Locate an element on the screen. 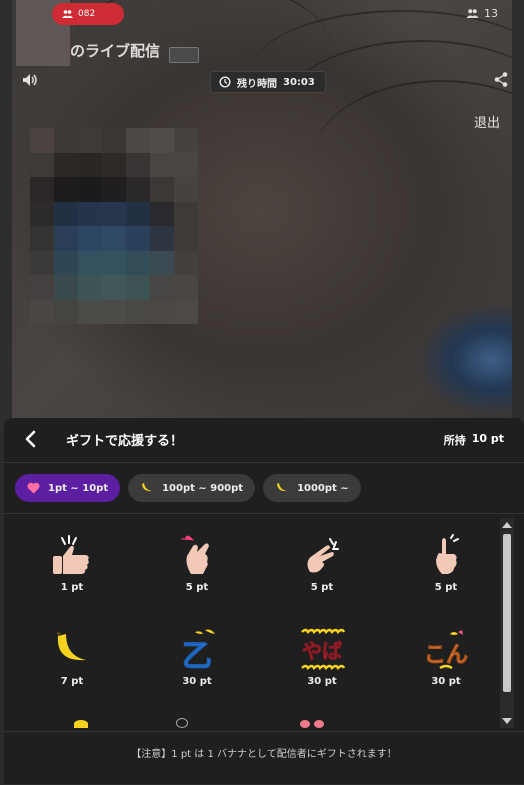 Image resolution: width=524 pixels, height=785 pixels. tab-100-900pt: 100pt ~ 900pt is located at coordinates (192, 488).